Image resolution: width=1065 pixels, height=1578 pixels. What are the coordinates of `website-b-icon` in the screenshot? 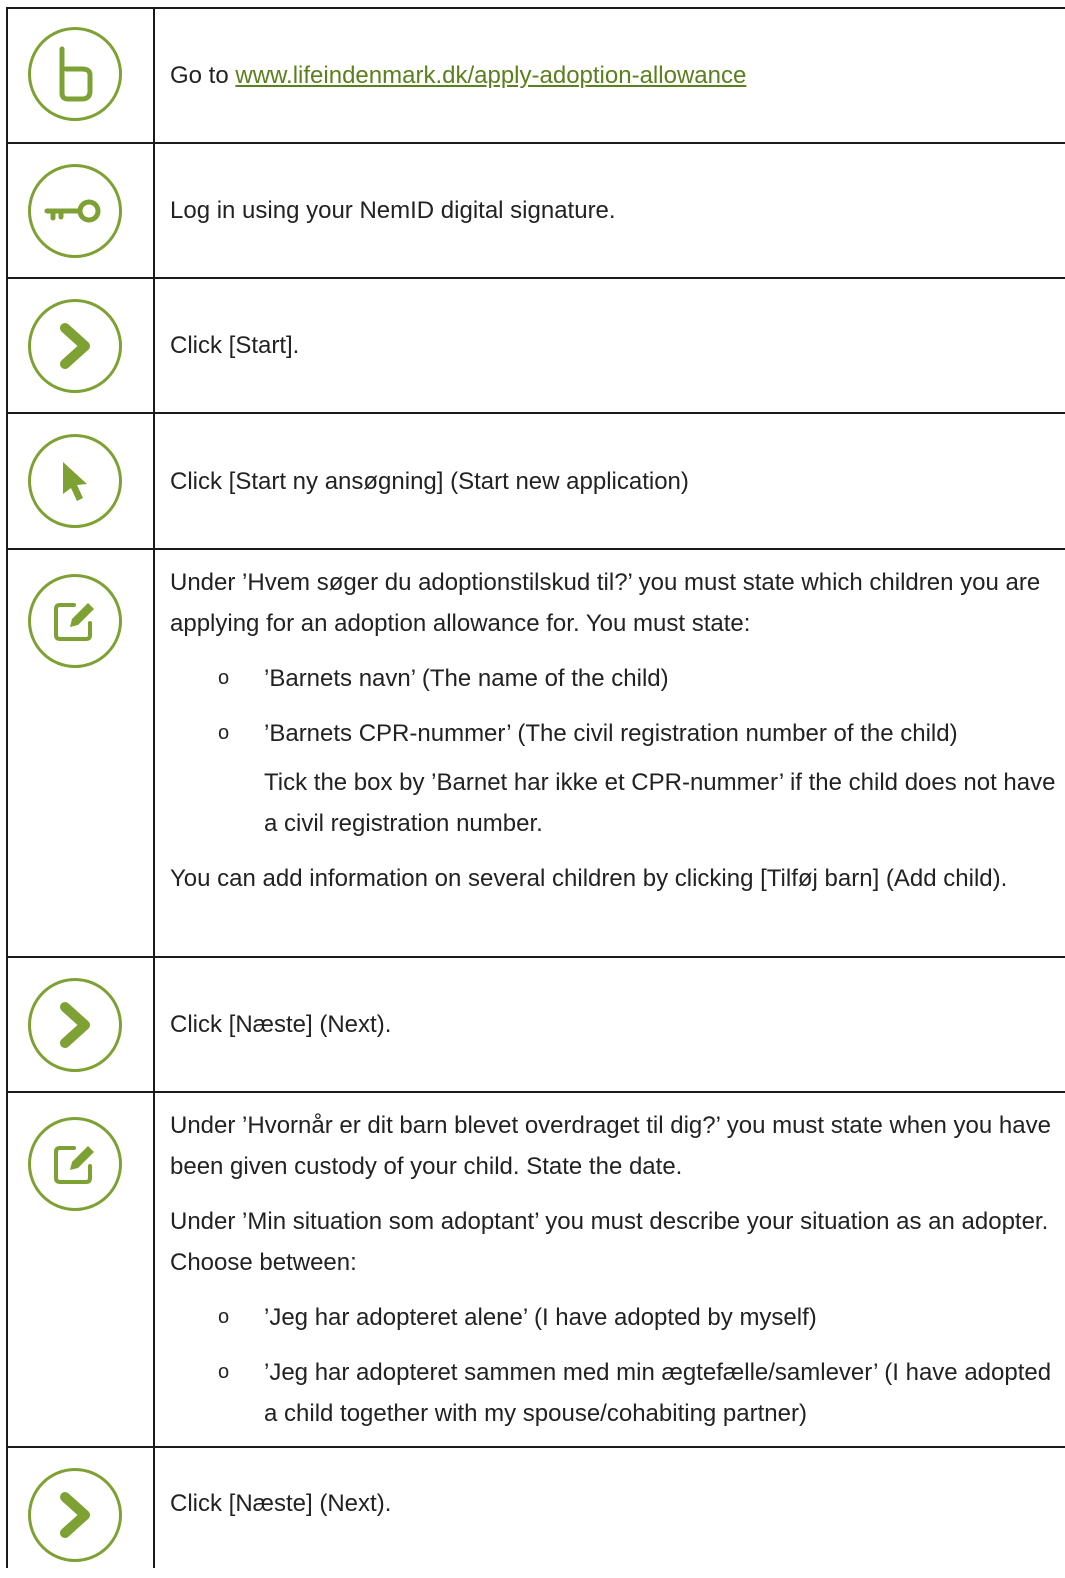 It's located at (75, 74).